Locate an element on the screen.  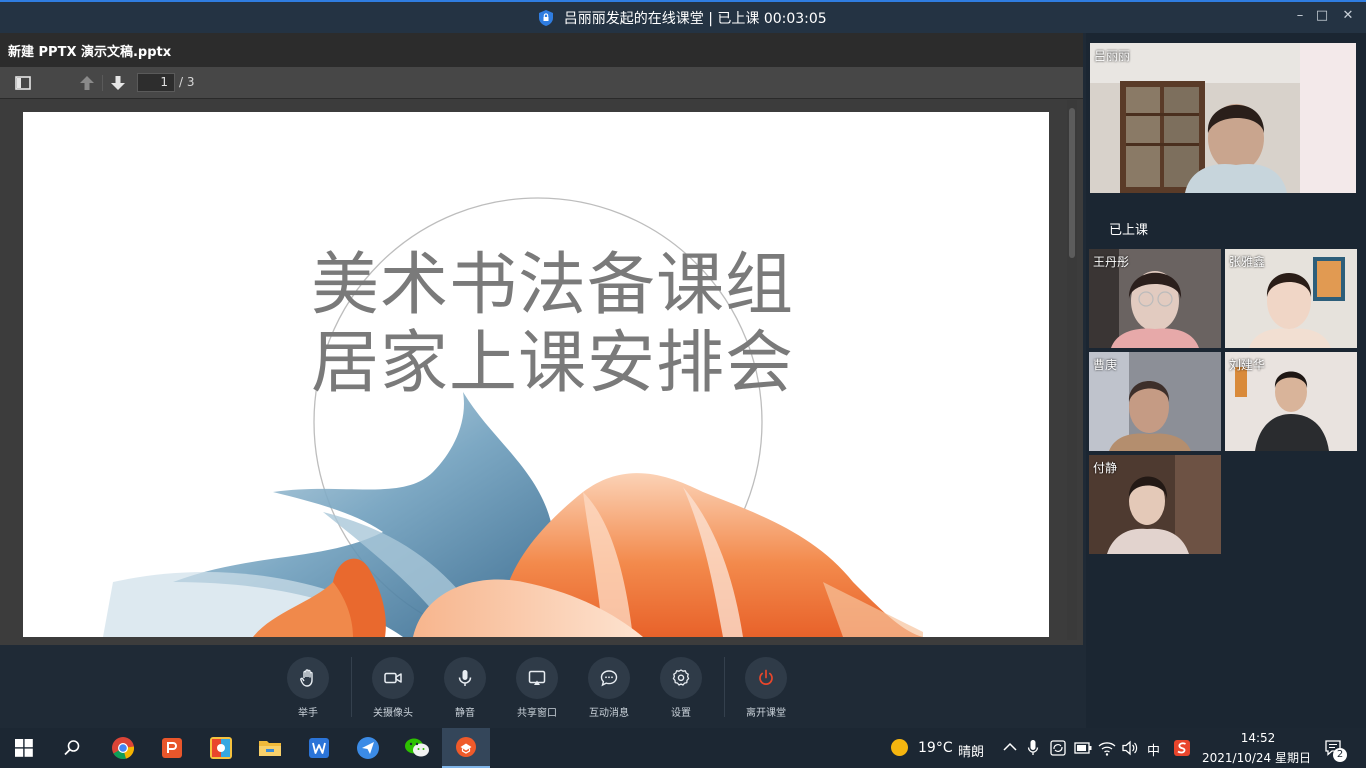
powerpoint-icon is located at coordinates (172, 748).